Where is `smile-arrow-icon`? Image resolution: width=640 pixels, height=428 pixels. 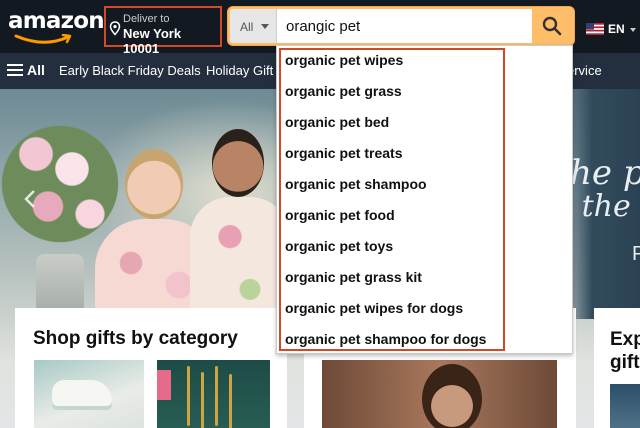
smile-arrow-icon is located at coordinates (43, 39).